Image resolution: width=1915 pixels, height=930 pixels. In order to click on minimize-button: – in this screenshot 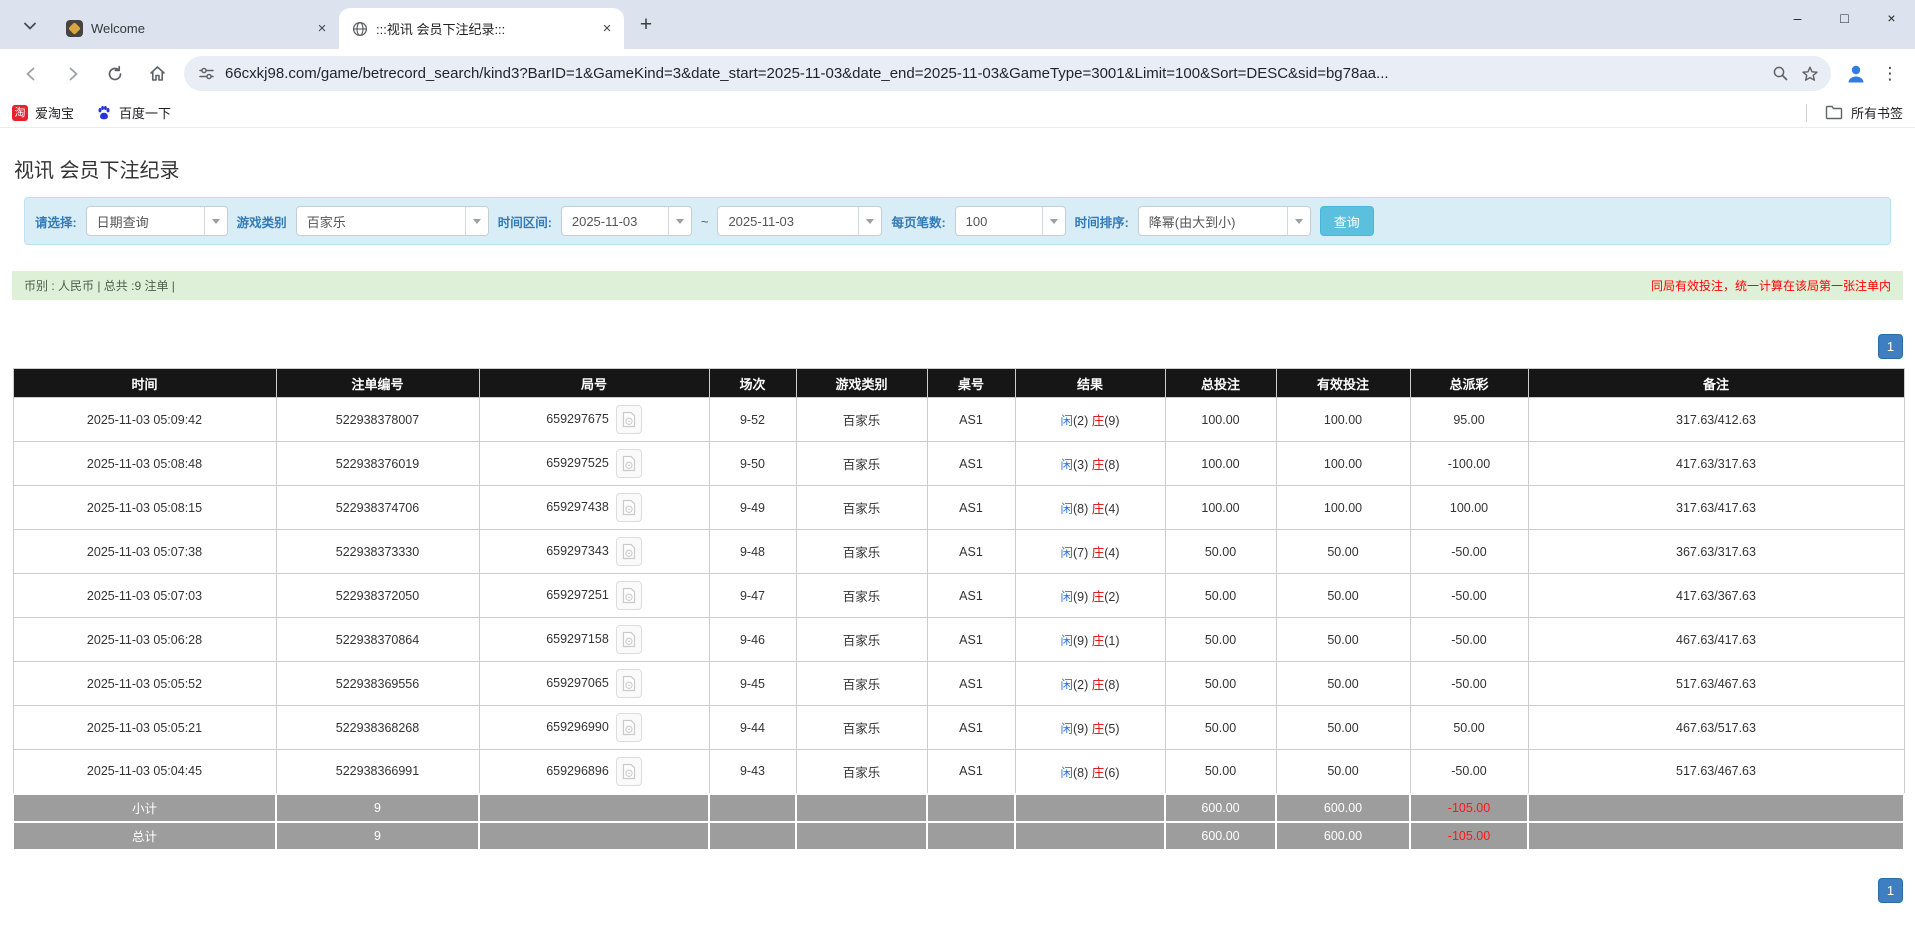, I will do `click(1797, 18)`.